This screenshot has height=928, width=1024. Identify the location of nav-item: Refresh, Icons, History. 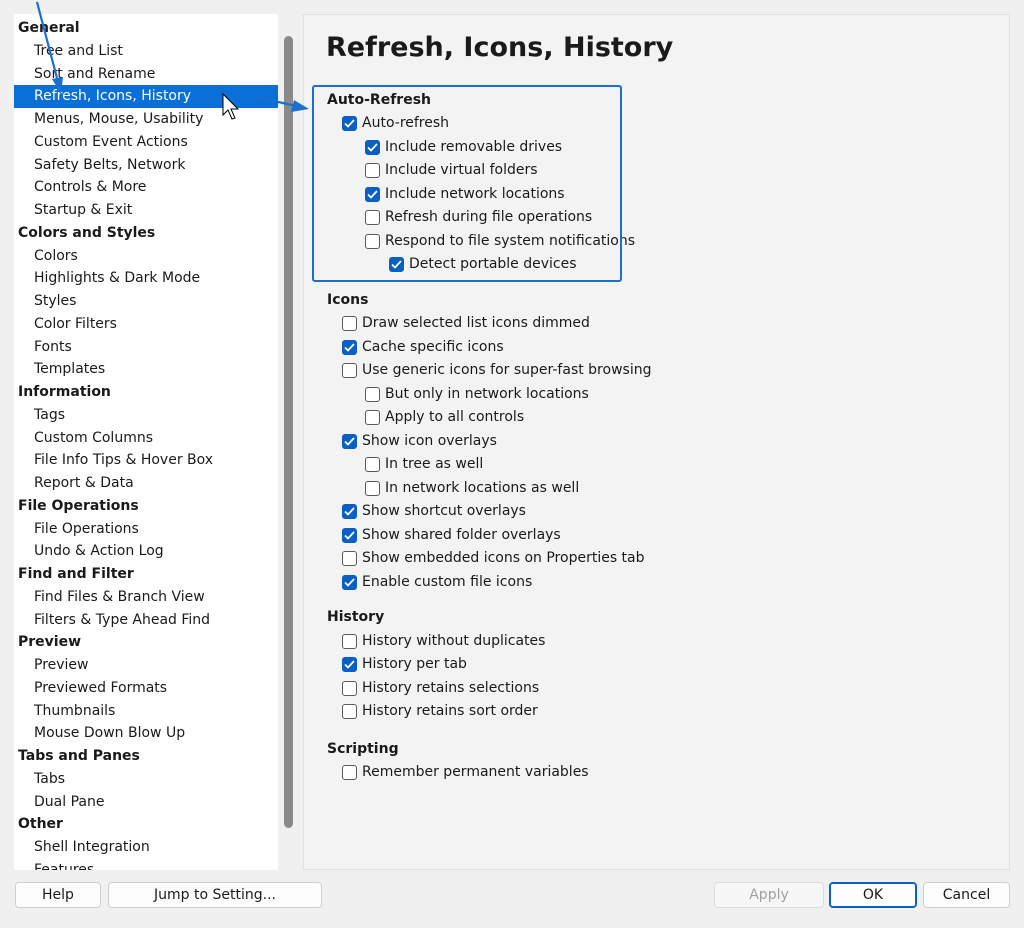
(146, 96).